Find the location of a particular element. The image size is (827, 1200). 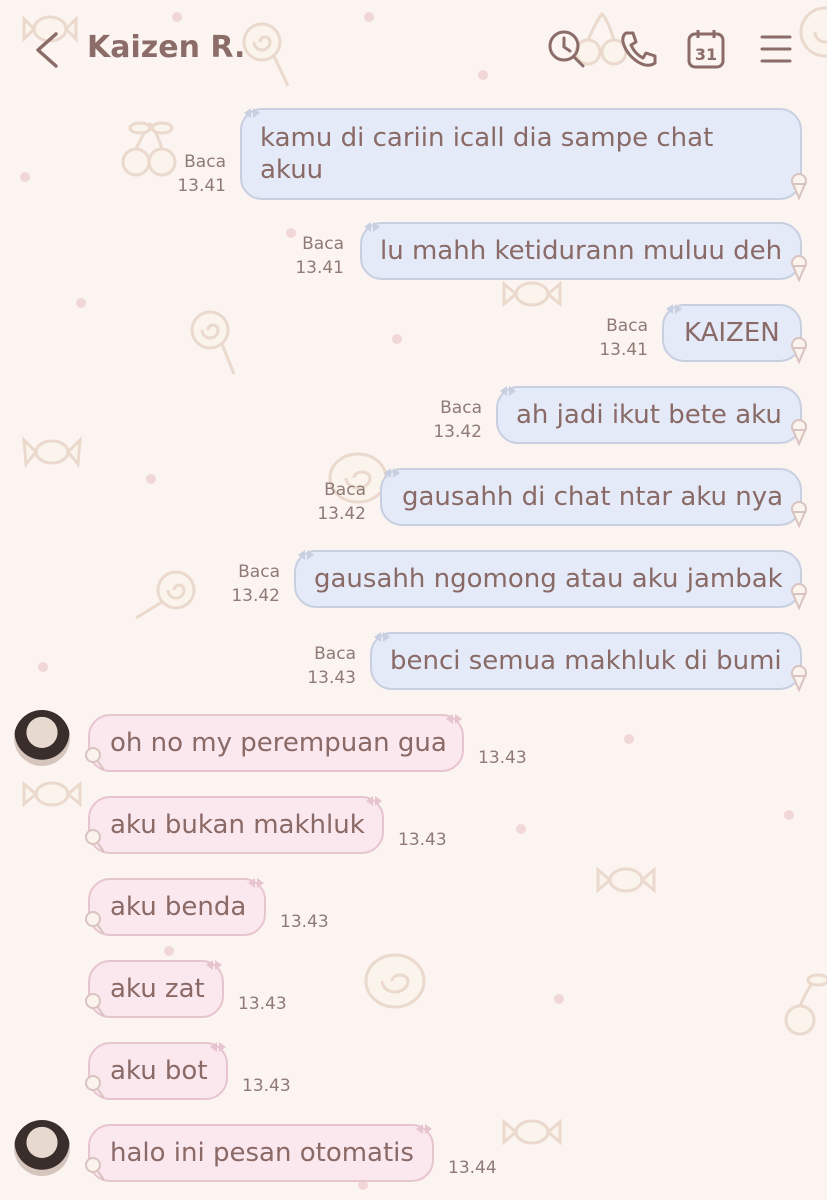

received-message-bubble: aku benda is located at coordinates (177, 907).